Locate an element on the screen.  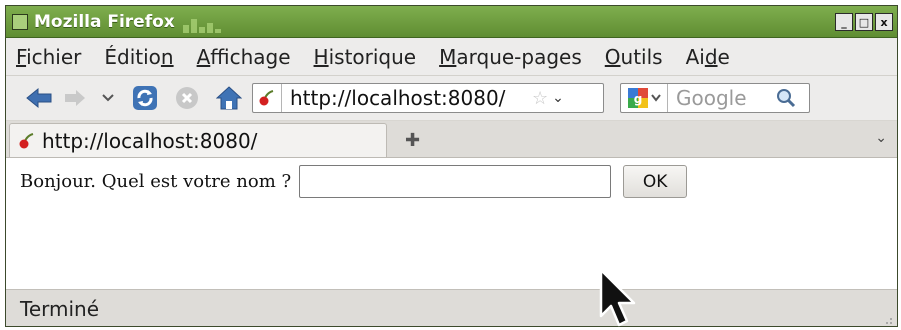
url-dropdown-icon: ⌄ is located at coordinates (558, 98).